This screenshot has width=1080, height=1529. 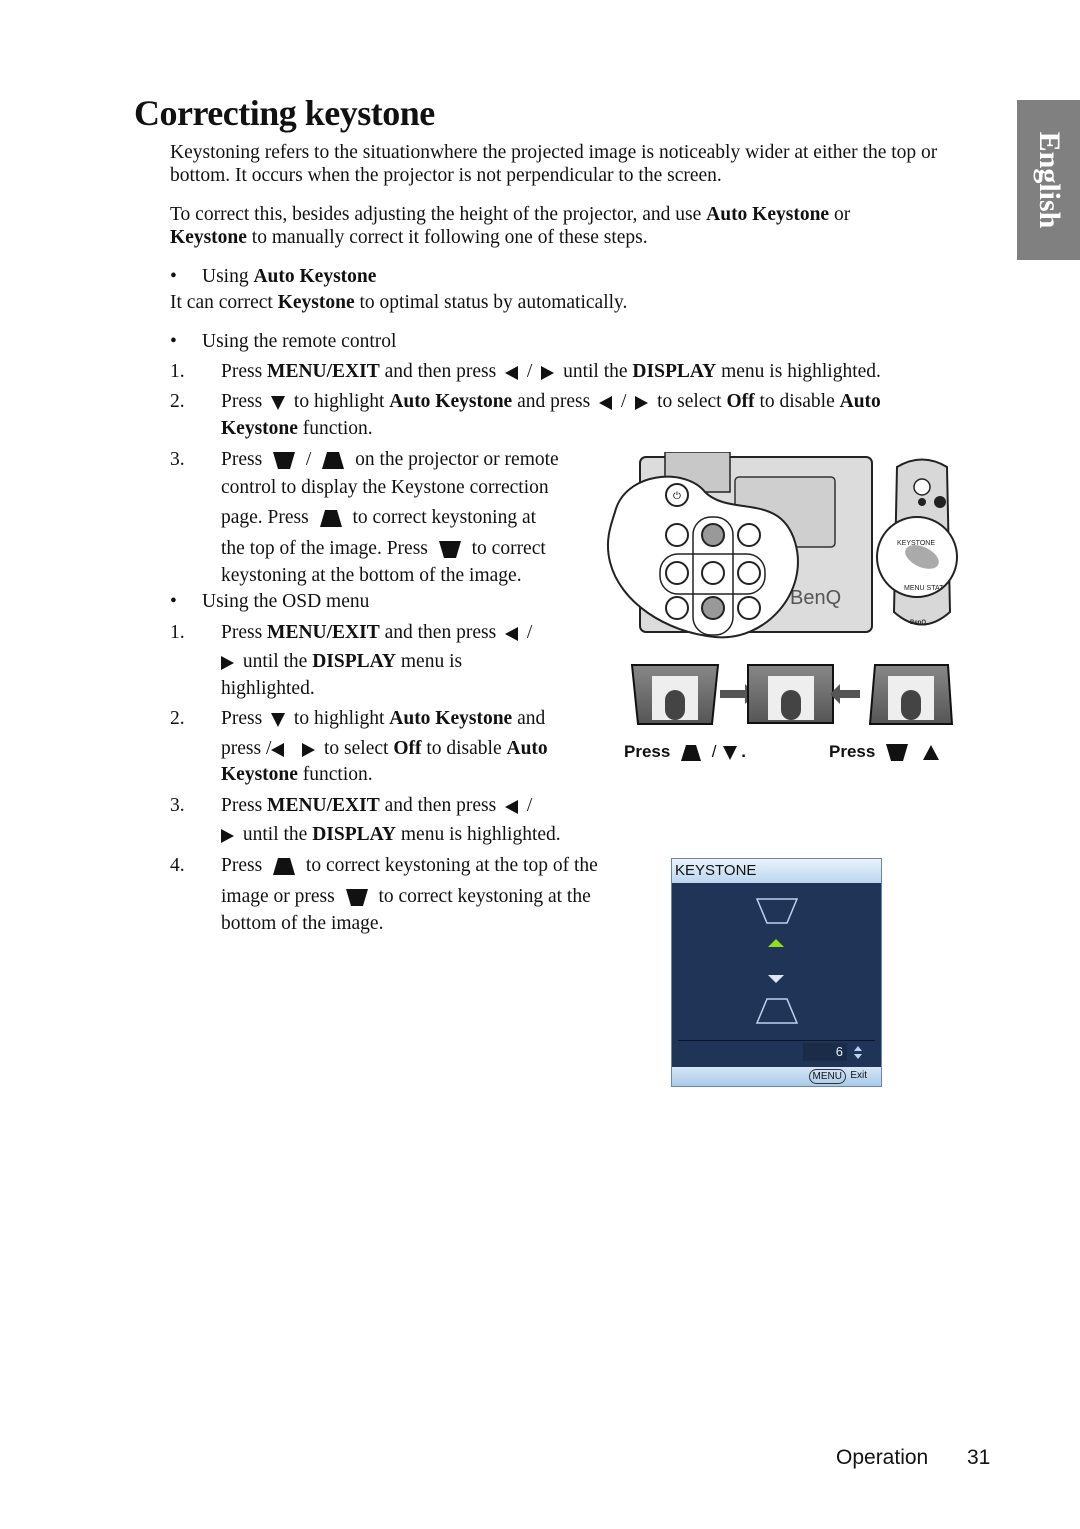 I want to click on brand-logo: BenQ, so click(x=815, y=598).